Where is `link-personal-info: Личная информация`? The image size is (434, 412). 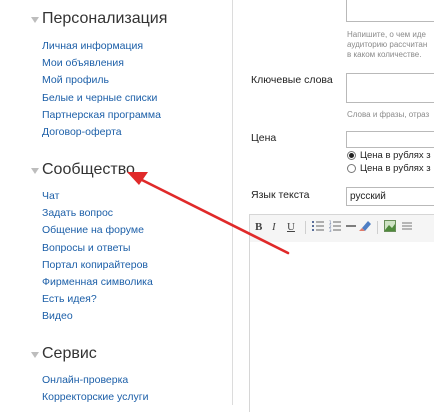
link-personal-info: Личная информация is located at coordinates (92, 46).